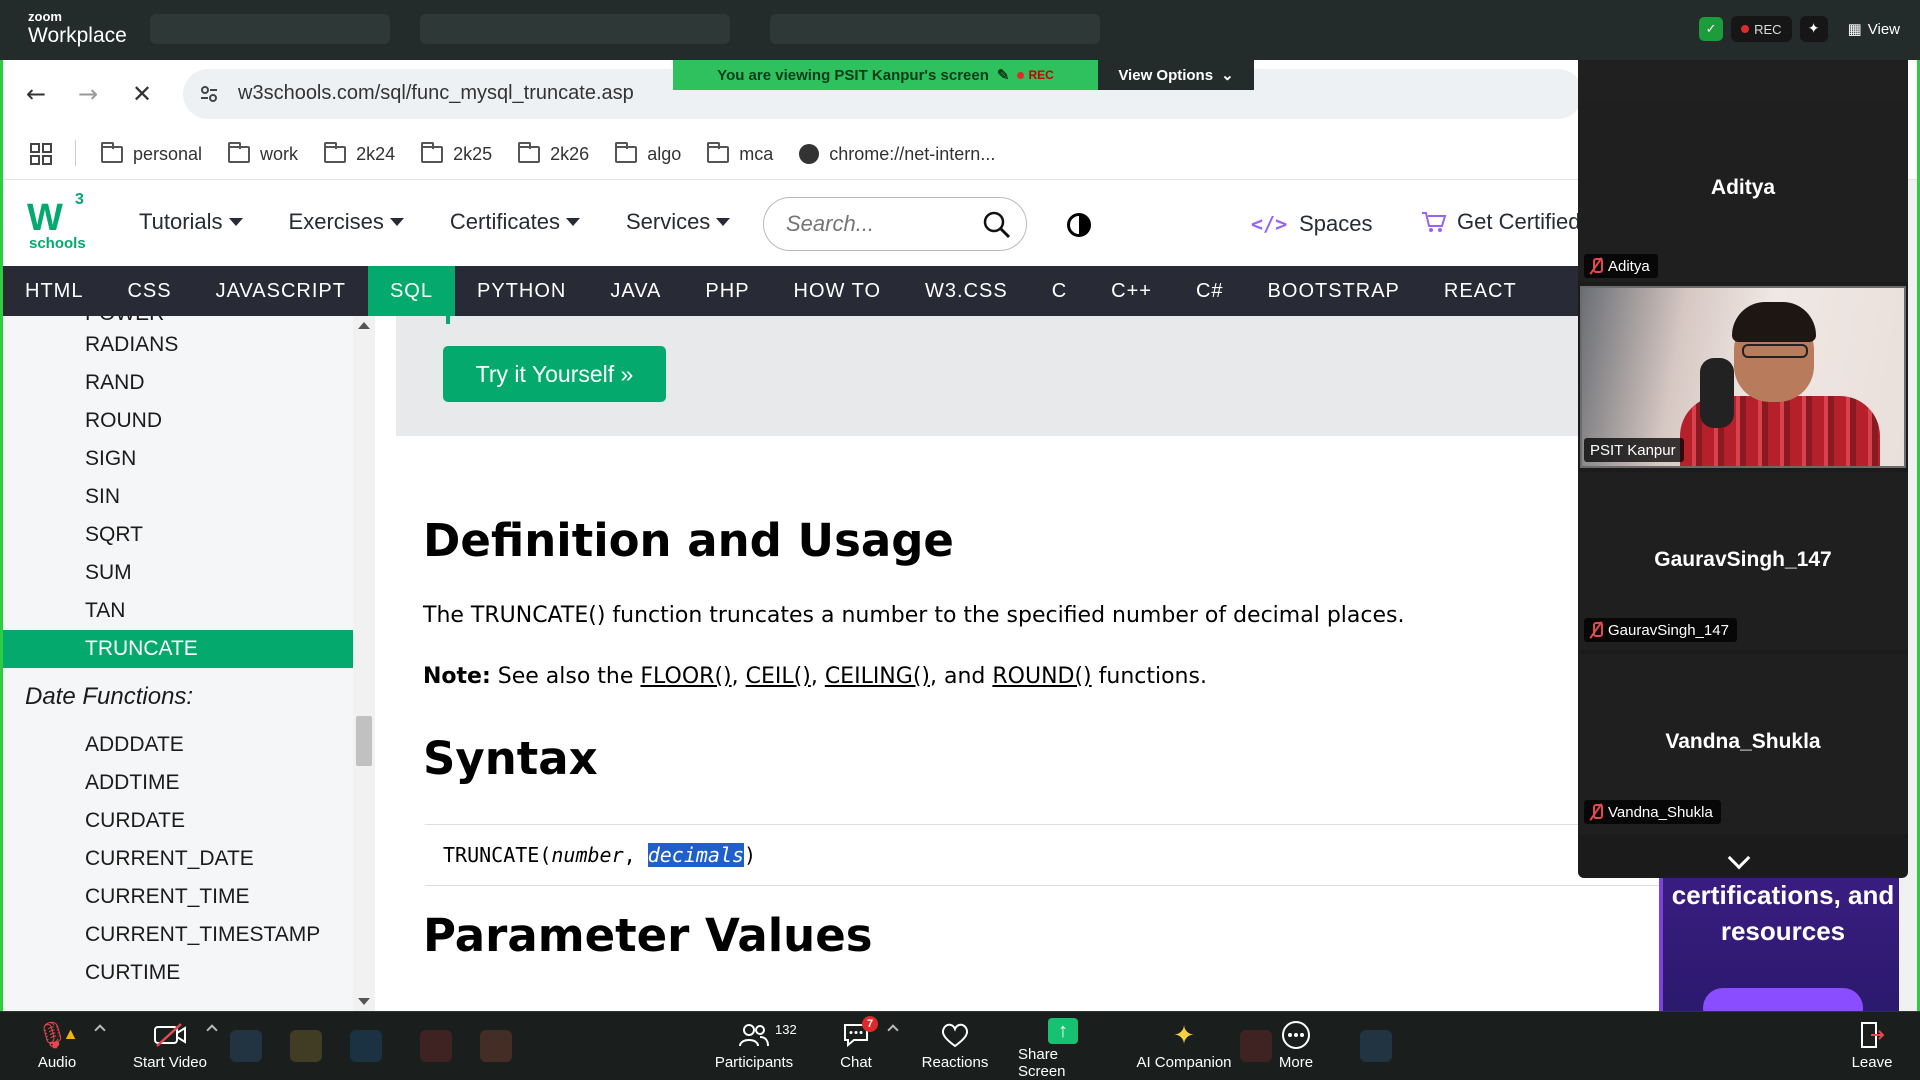 This screenshot has height=1080, width=1920. What do you see at coordinates (178, 535) in the screenshot?
I see `sidebar-item: SQRT` at bounding box center [178, 535].